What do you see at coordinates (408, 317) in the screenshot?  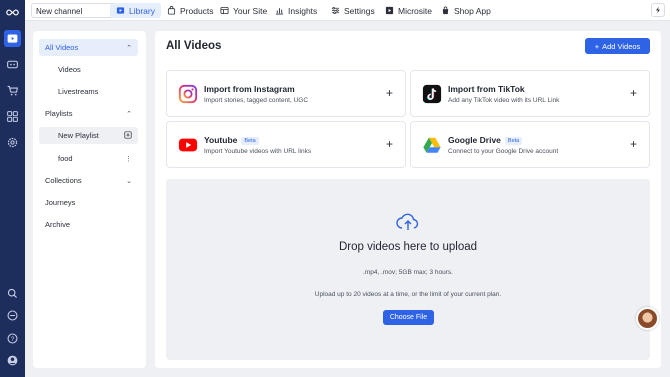 I see `choose-file-button: Choose File` at bounding box center [408, 317].